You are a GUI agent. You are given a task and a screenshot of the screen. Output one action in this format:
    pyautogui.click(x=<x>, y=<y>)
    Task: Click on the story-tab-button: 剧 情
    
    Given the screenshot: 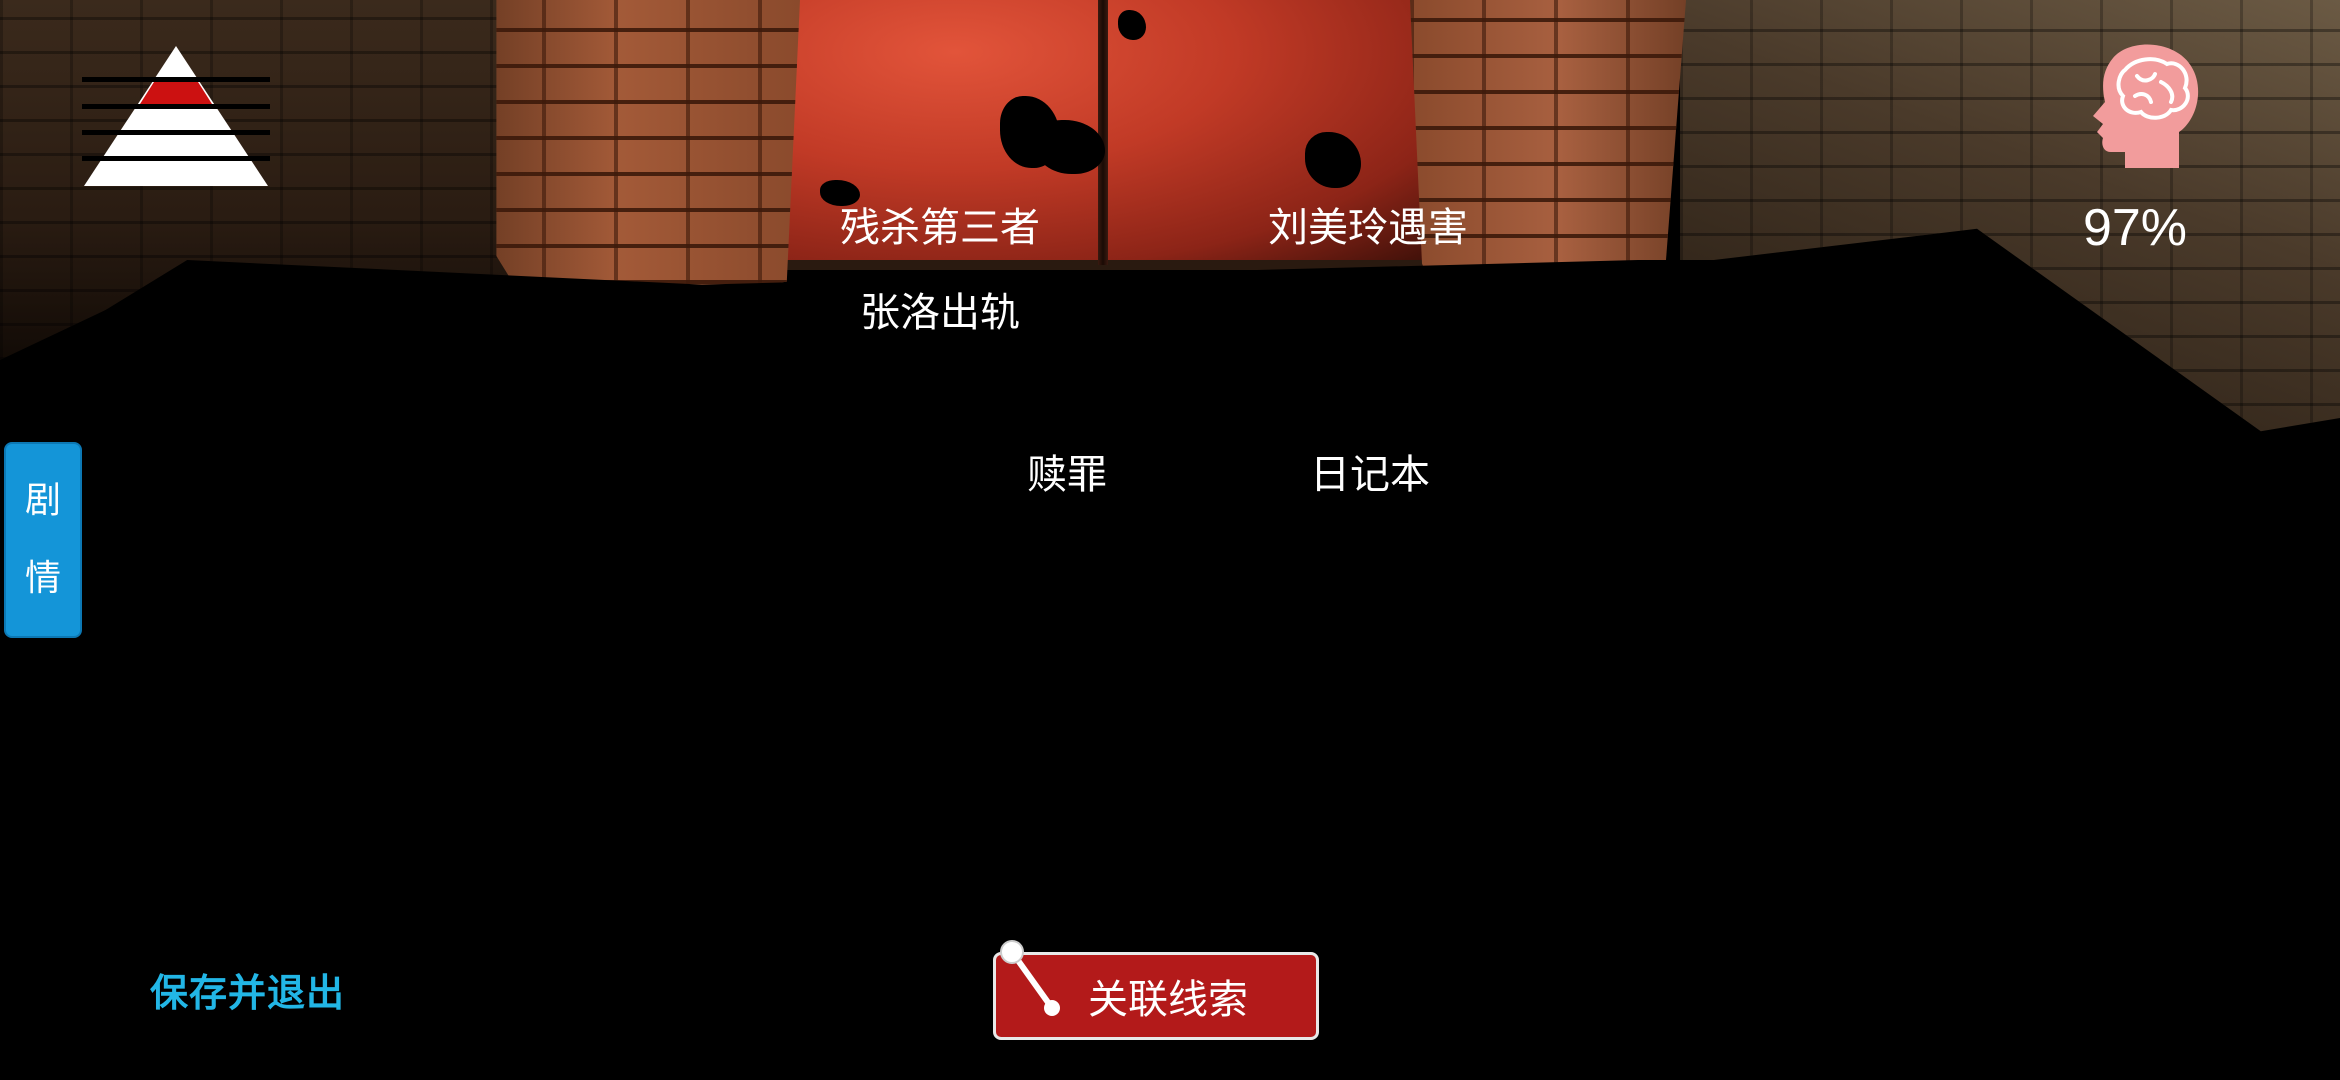 What is the action you would take?
    pyautogui.click(x=43, y=540)
    